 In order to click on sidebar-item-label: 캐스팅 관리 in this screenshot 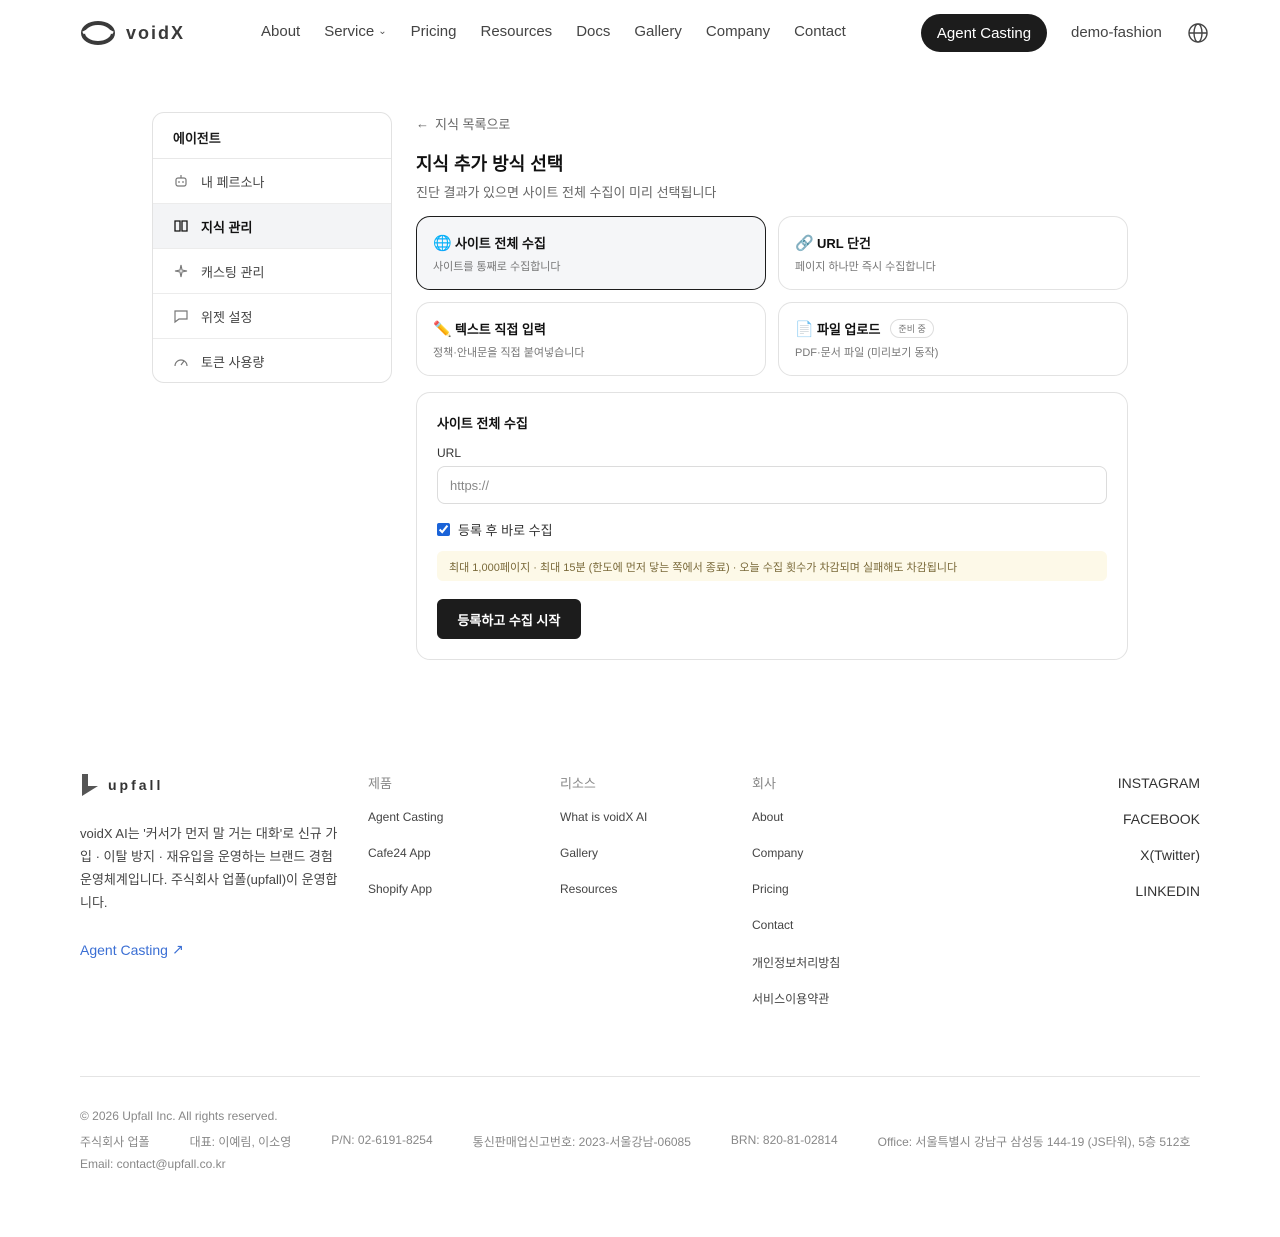, I will do `click(233, 272)`.